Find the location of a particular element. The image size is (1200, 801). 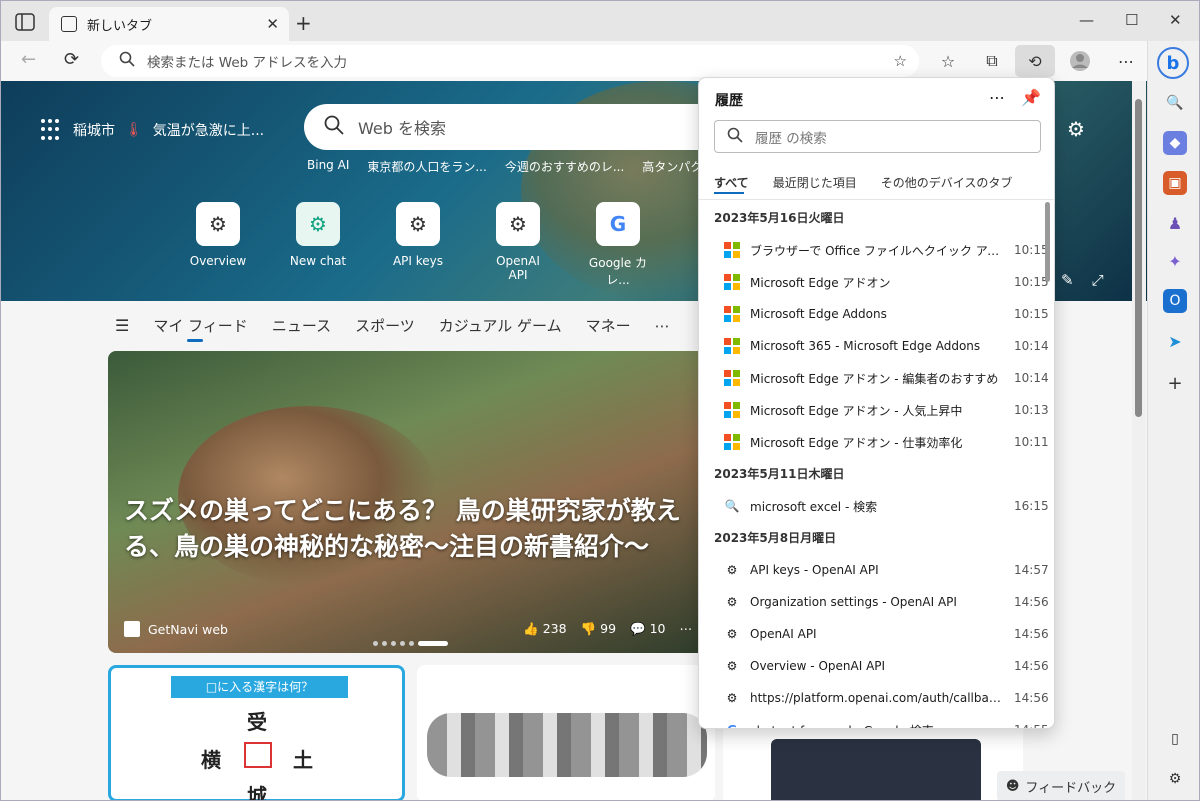

google-icon: G is located at coordinates (618, 224).